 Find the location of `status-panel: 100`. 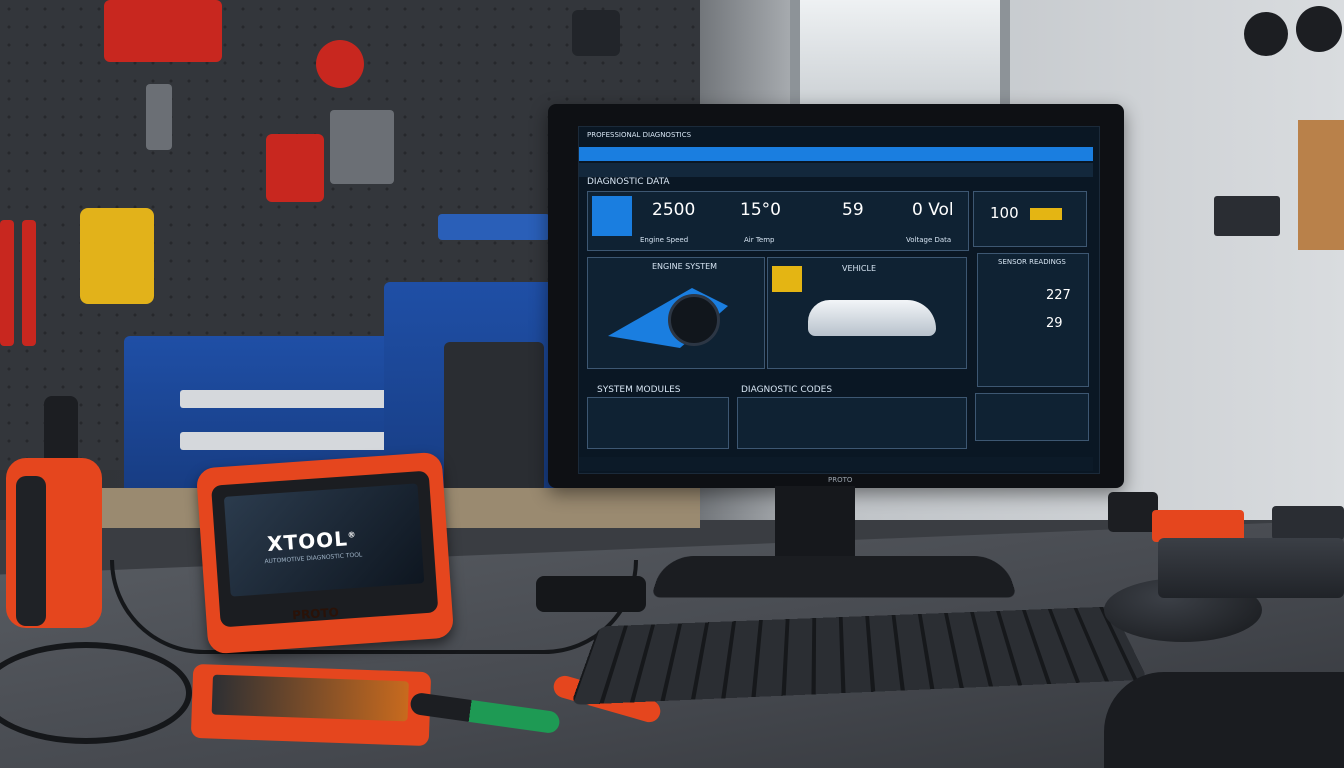

status-panel: 100 is located at coordinates (1030, 219).